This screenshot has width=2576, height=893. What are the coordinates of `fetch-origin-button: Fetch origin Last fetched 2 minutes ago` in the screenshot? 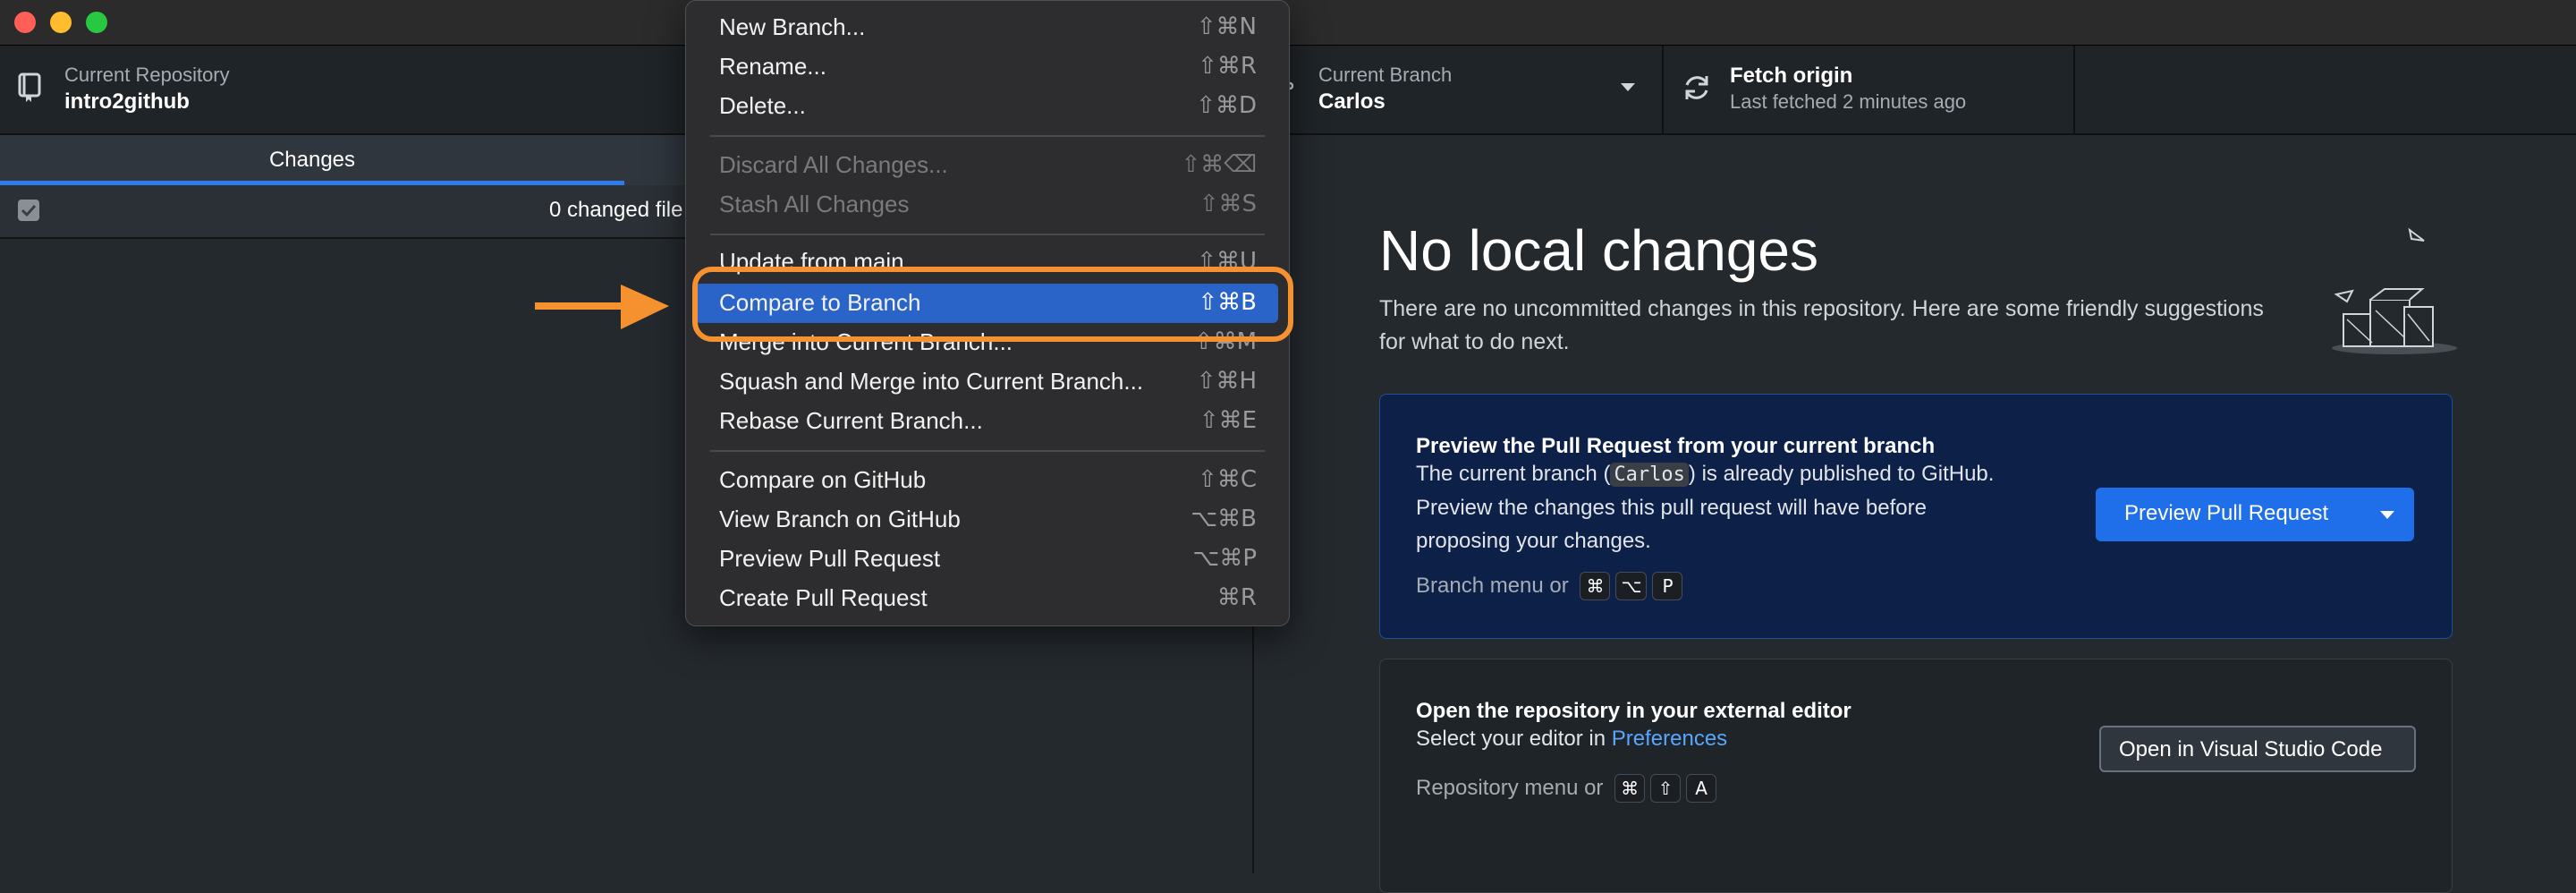 It's located at (1869, 89).